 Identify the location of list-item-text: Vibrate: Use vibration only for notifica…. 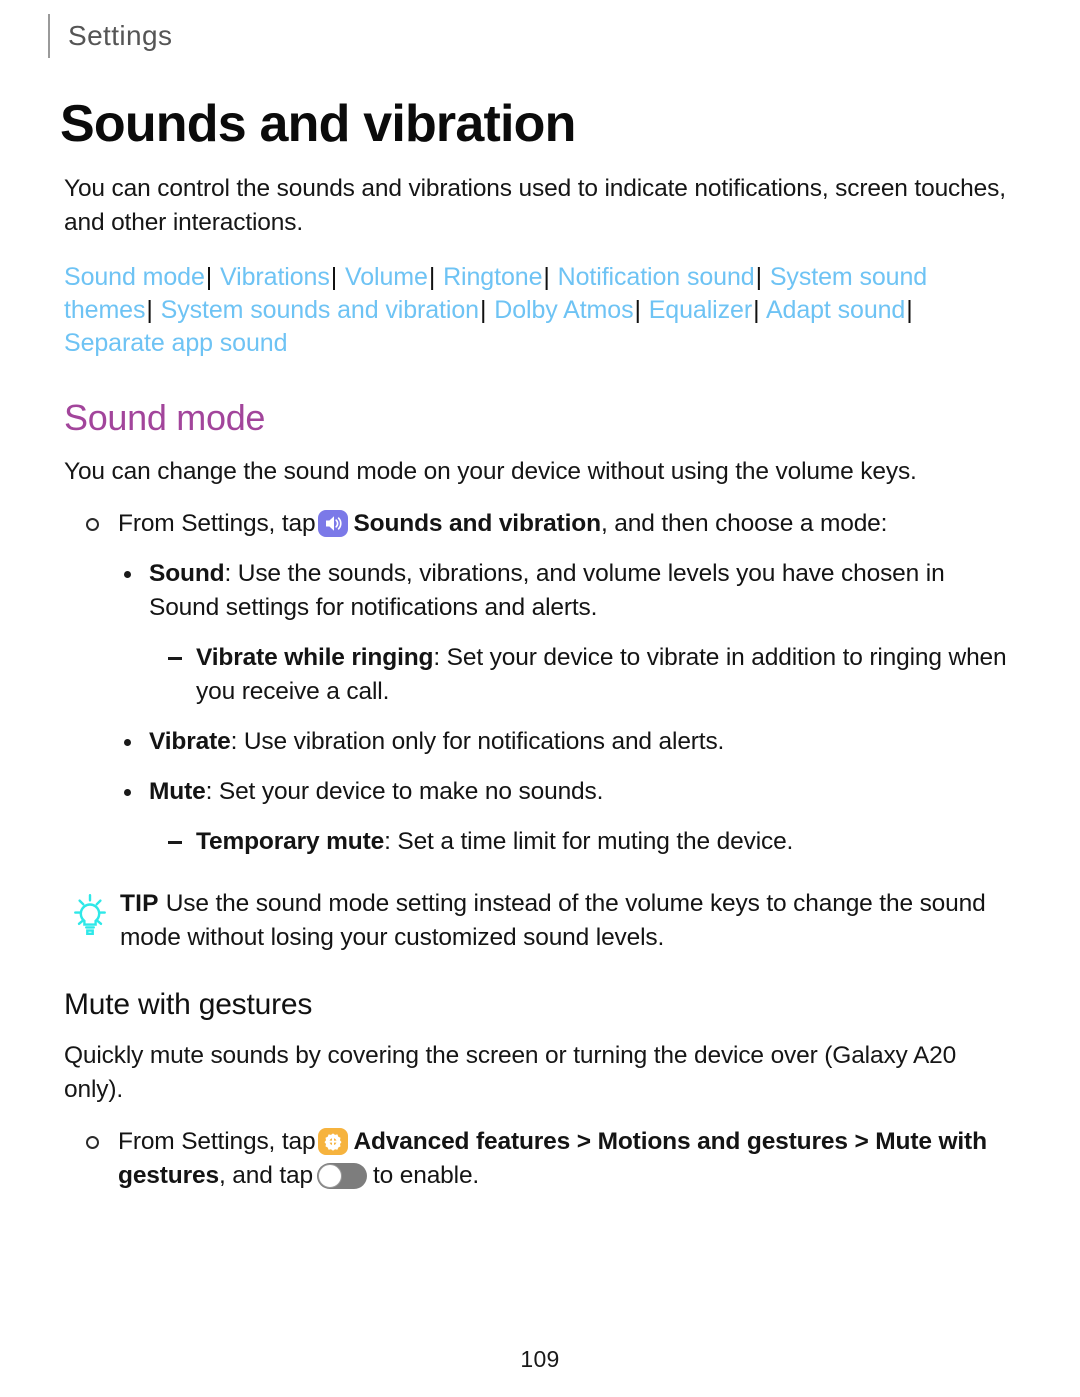
(581, 742).